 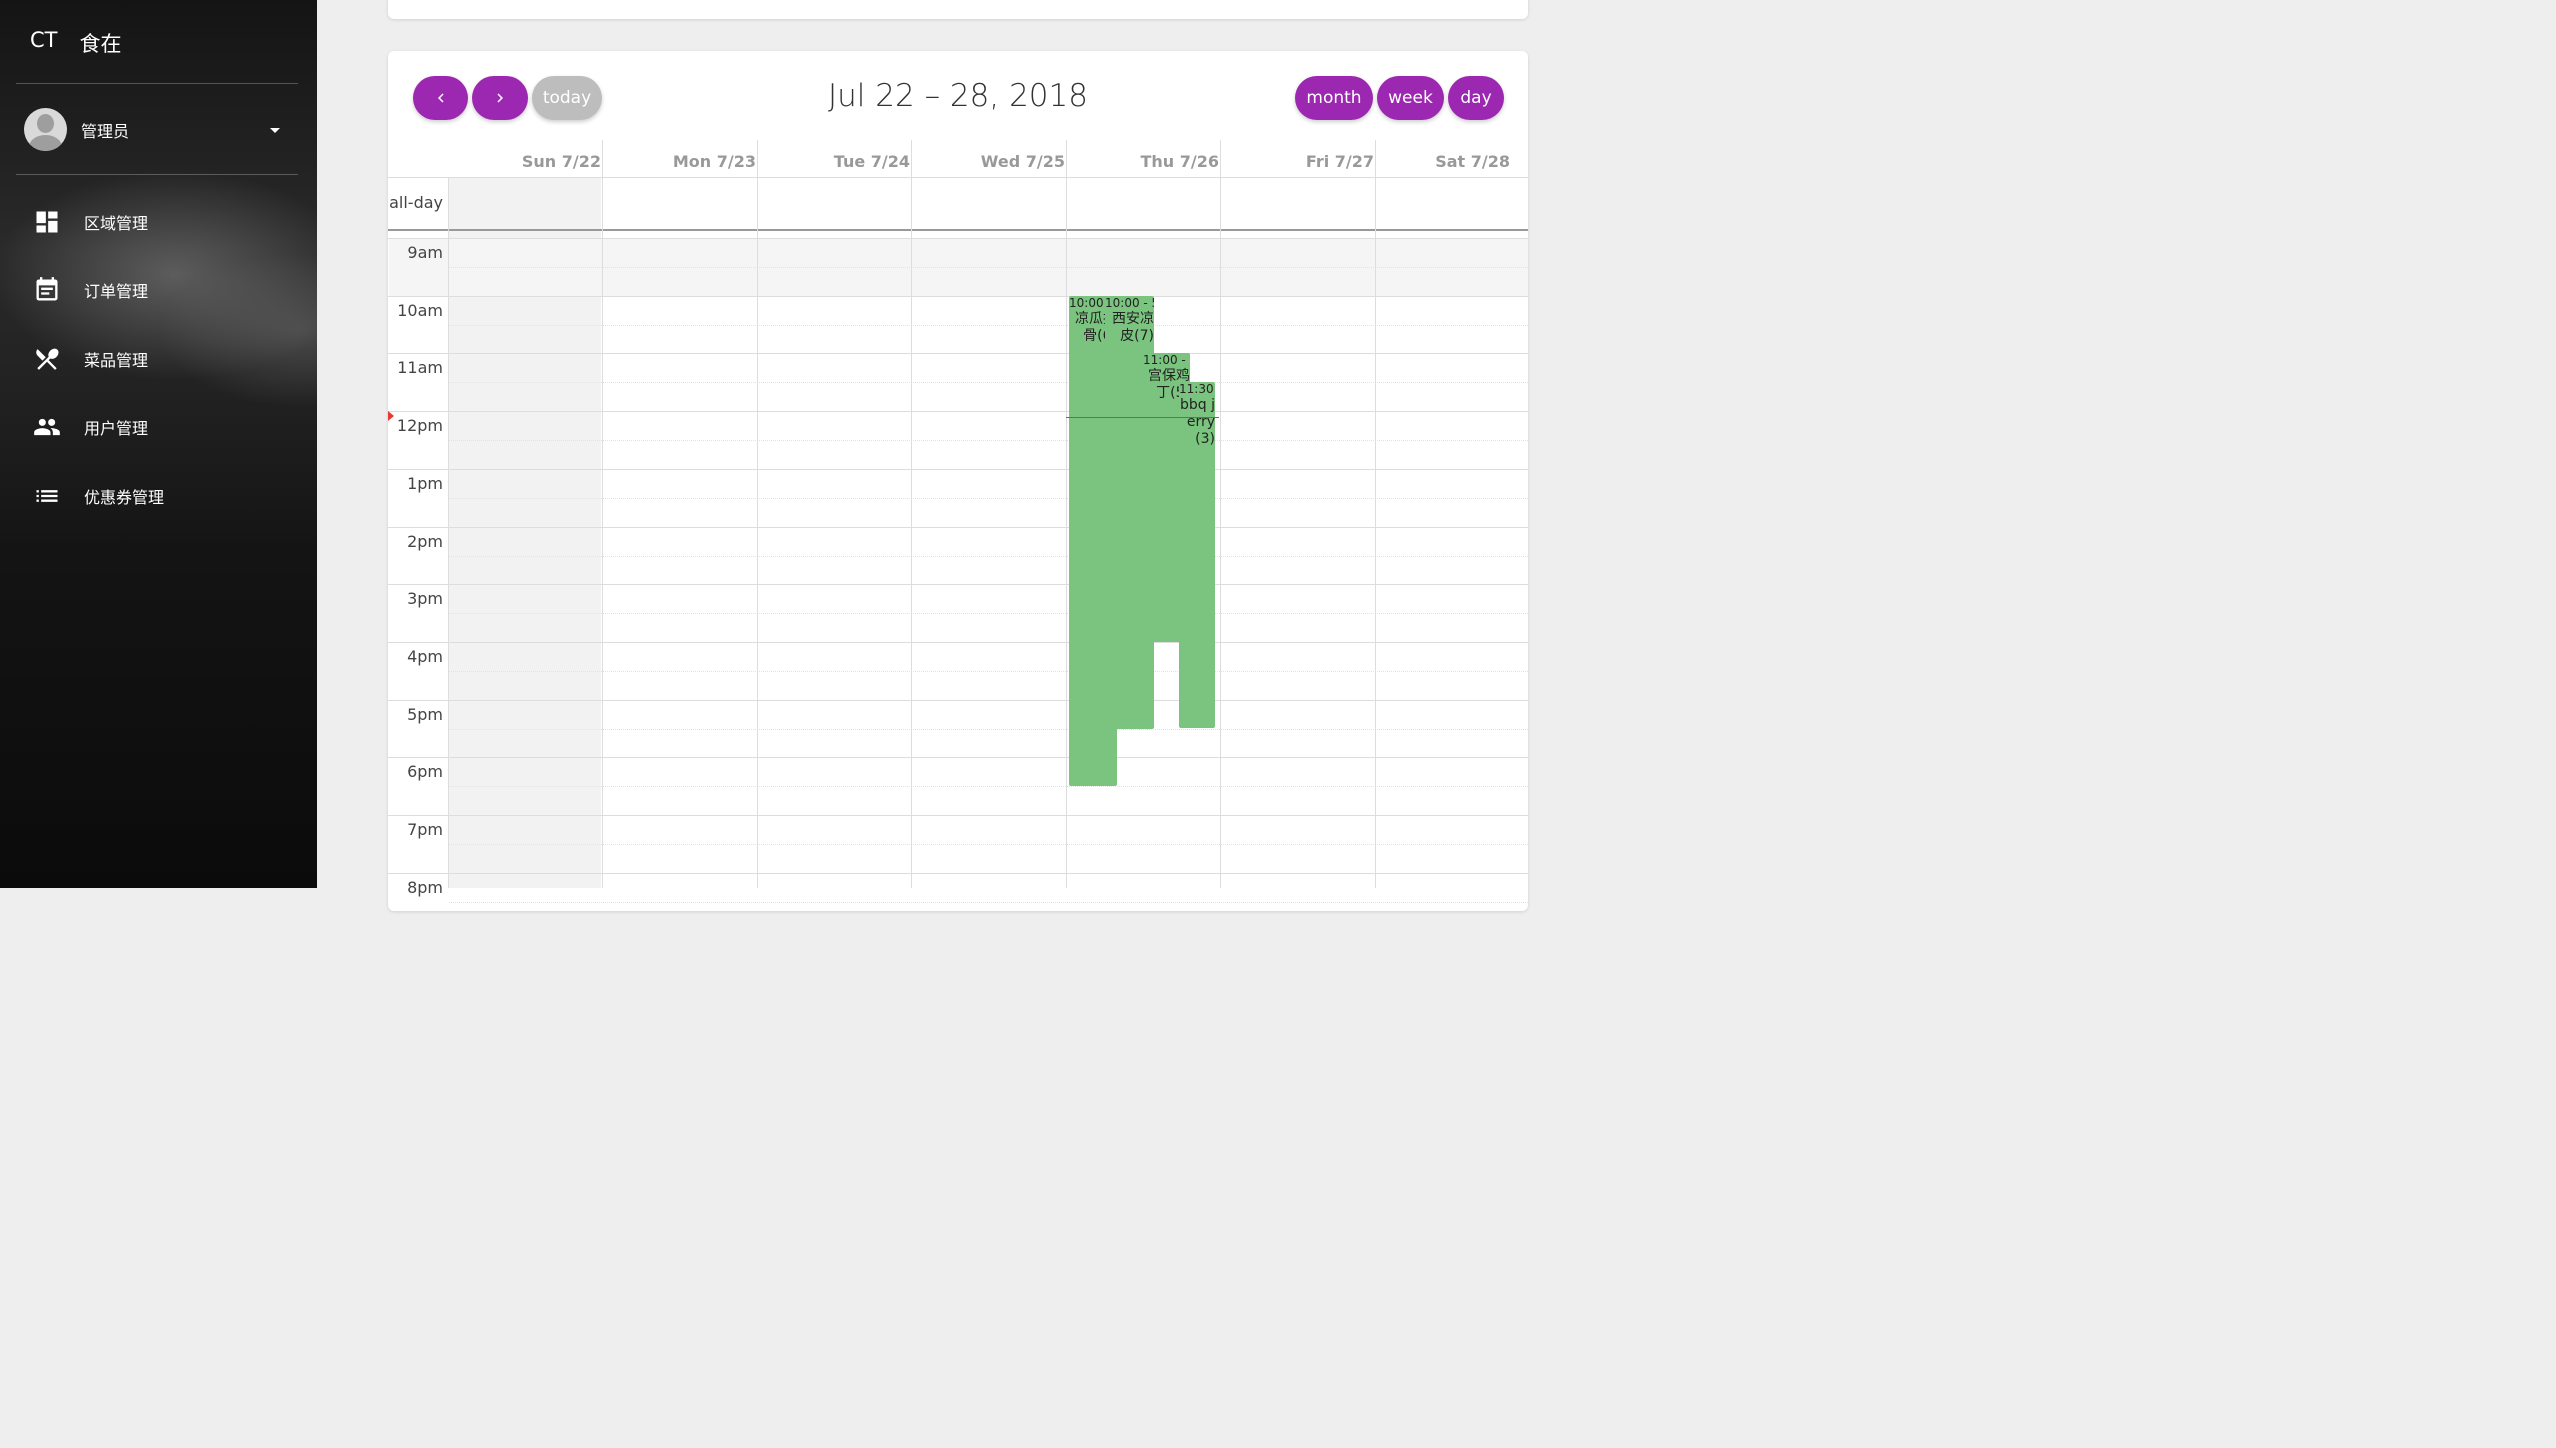 I want to click on sidebar-item-area: 区域管理, so click(x=90, y=222).